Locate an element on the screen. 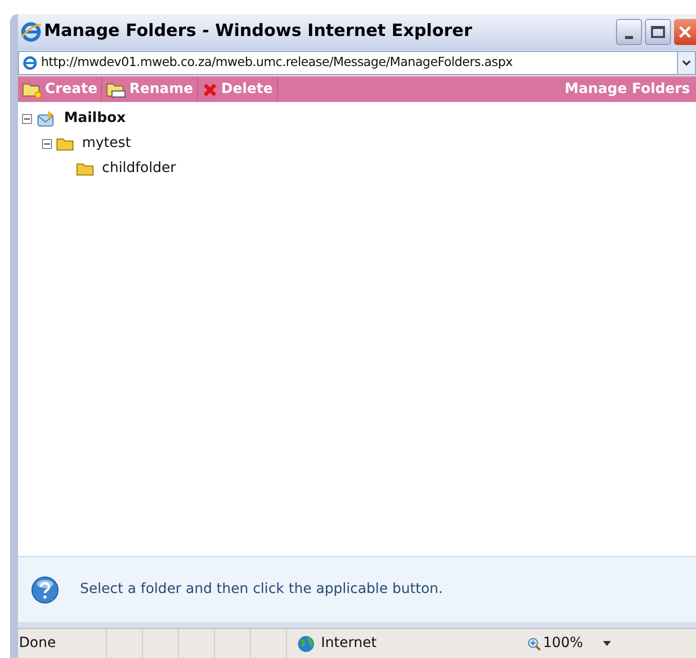 The width and height of the screenshot is (696, 658). zone-label: Internet is located at coordinates (349, 643).